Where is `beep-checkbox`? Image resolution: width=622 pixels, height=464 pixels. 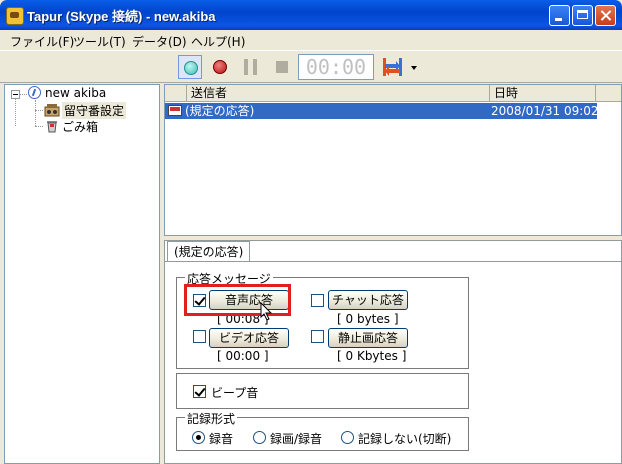 beep-checkbox is located at coordinates (199, 391).